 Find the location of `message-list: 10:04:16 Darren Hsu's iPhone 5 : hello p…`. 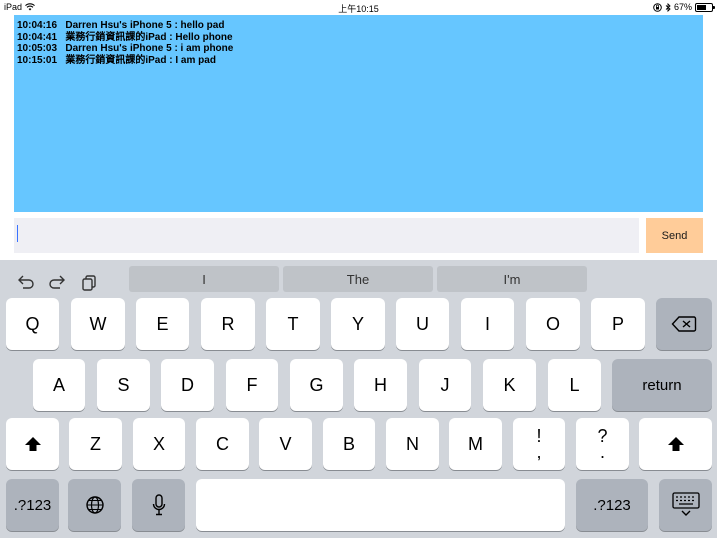

message-list: 10:04:16 Darren Hsu's iPhone 5 : hello p… is located at coordinates (358, 40).